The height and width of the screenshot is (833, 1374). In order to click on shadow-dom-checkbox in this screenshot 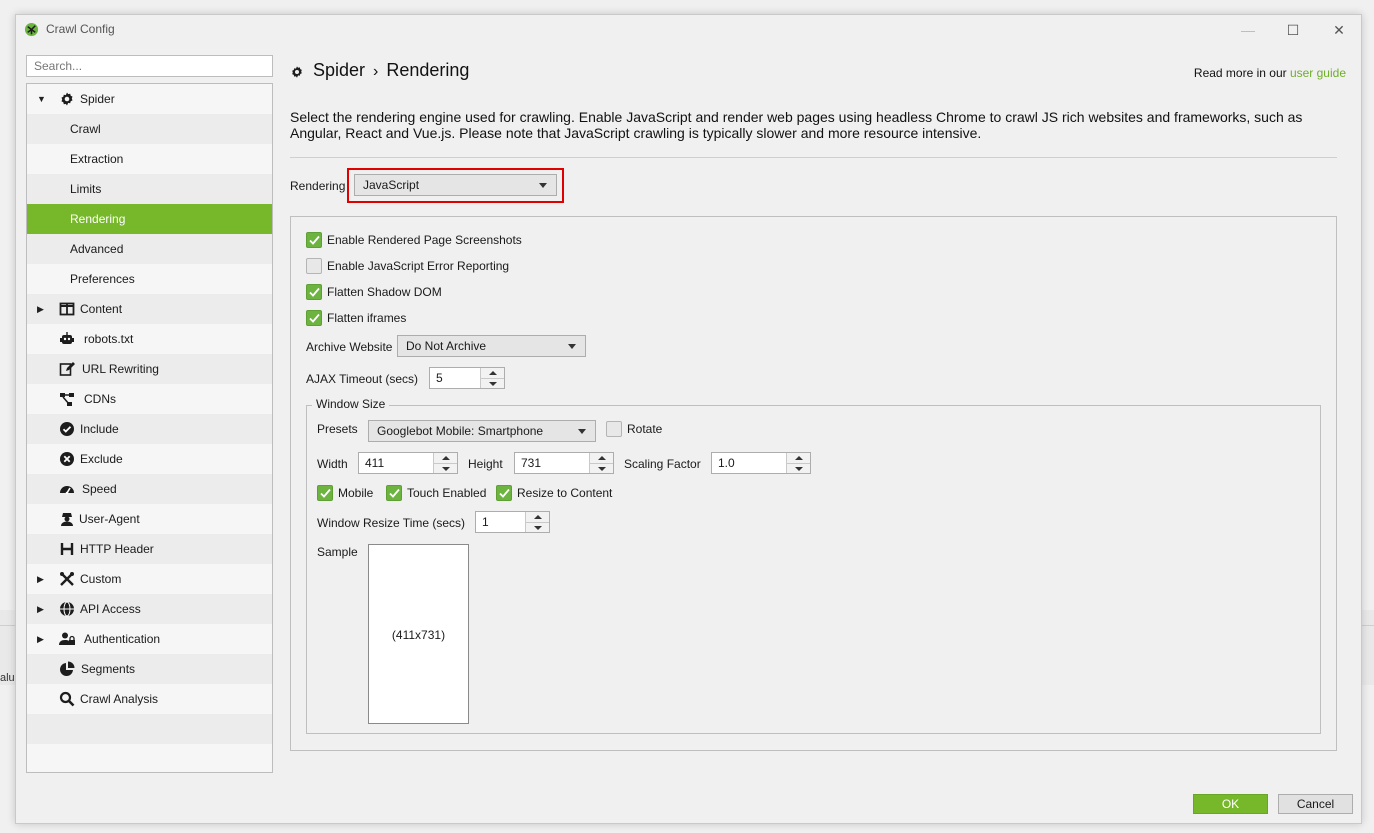, I will do `click(314, 292)`.